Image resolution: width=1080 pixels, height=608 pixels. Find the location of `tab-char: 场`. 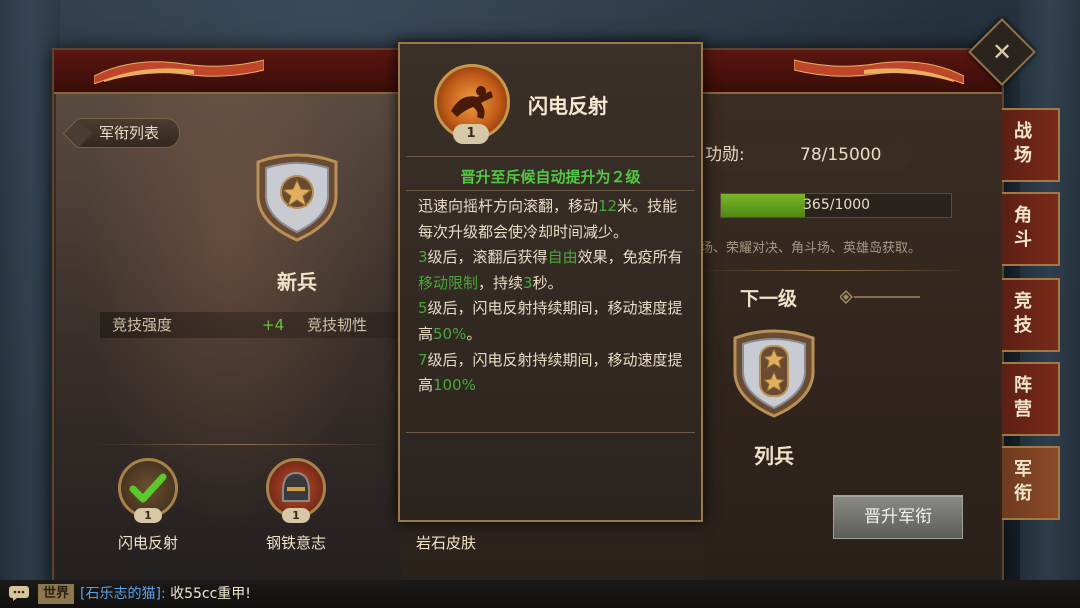

tab-char: 场 is located at coordinates (1023, 155).